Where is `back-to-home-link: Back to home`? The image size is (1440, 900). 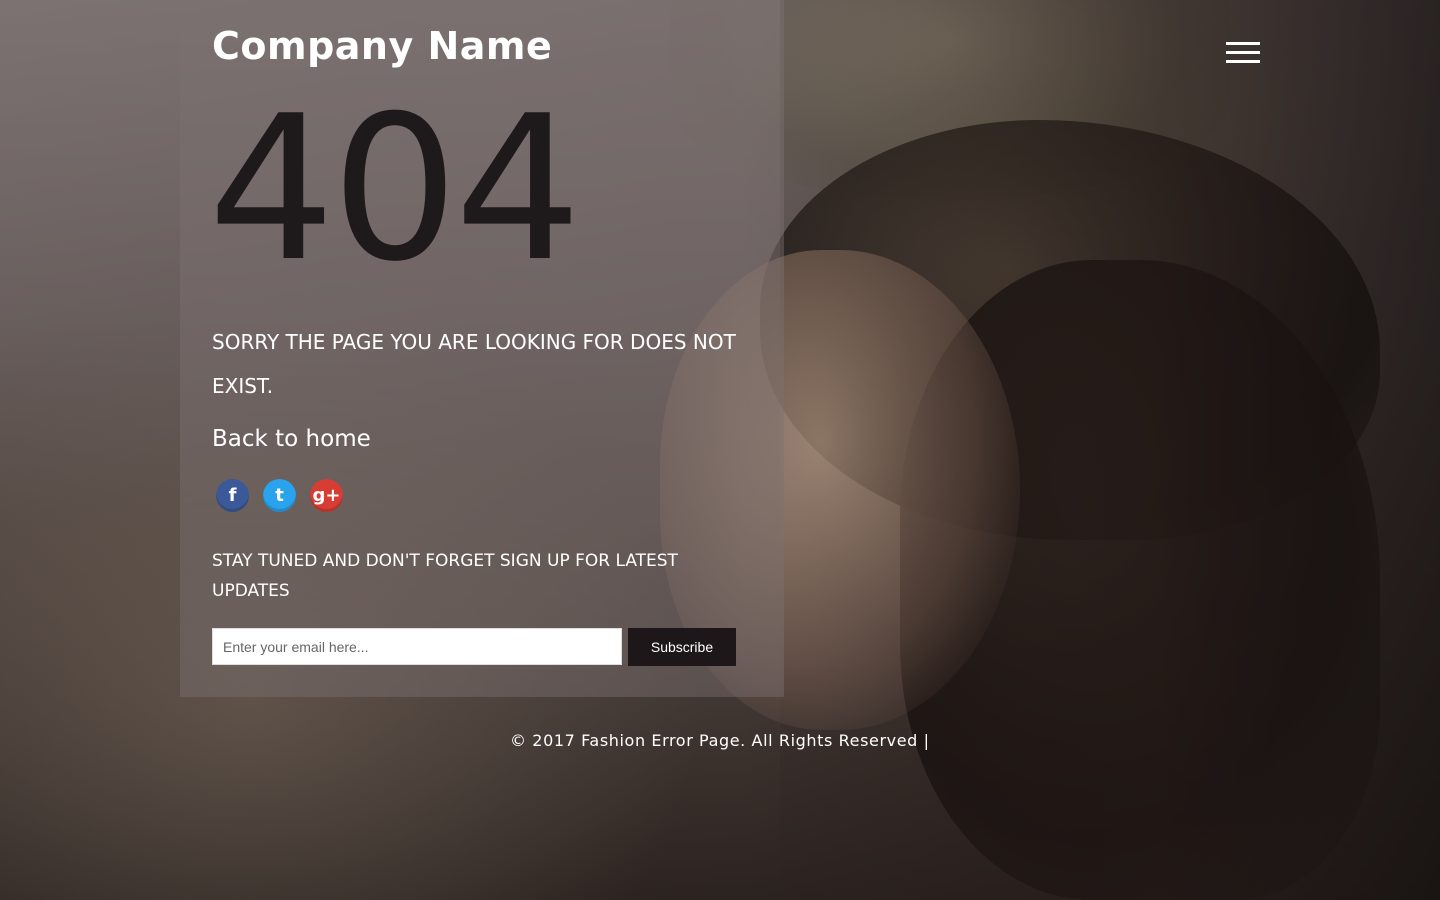
back-to-home-link: Back to home is located at coordinates (291, 439).